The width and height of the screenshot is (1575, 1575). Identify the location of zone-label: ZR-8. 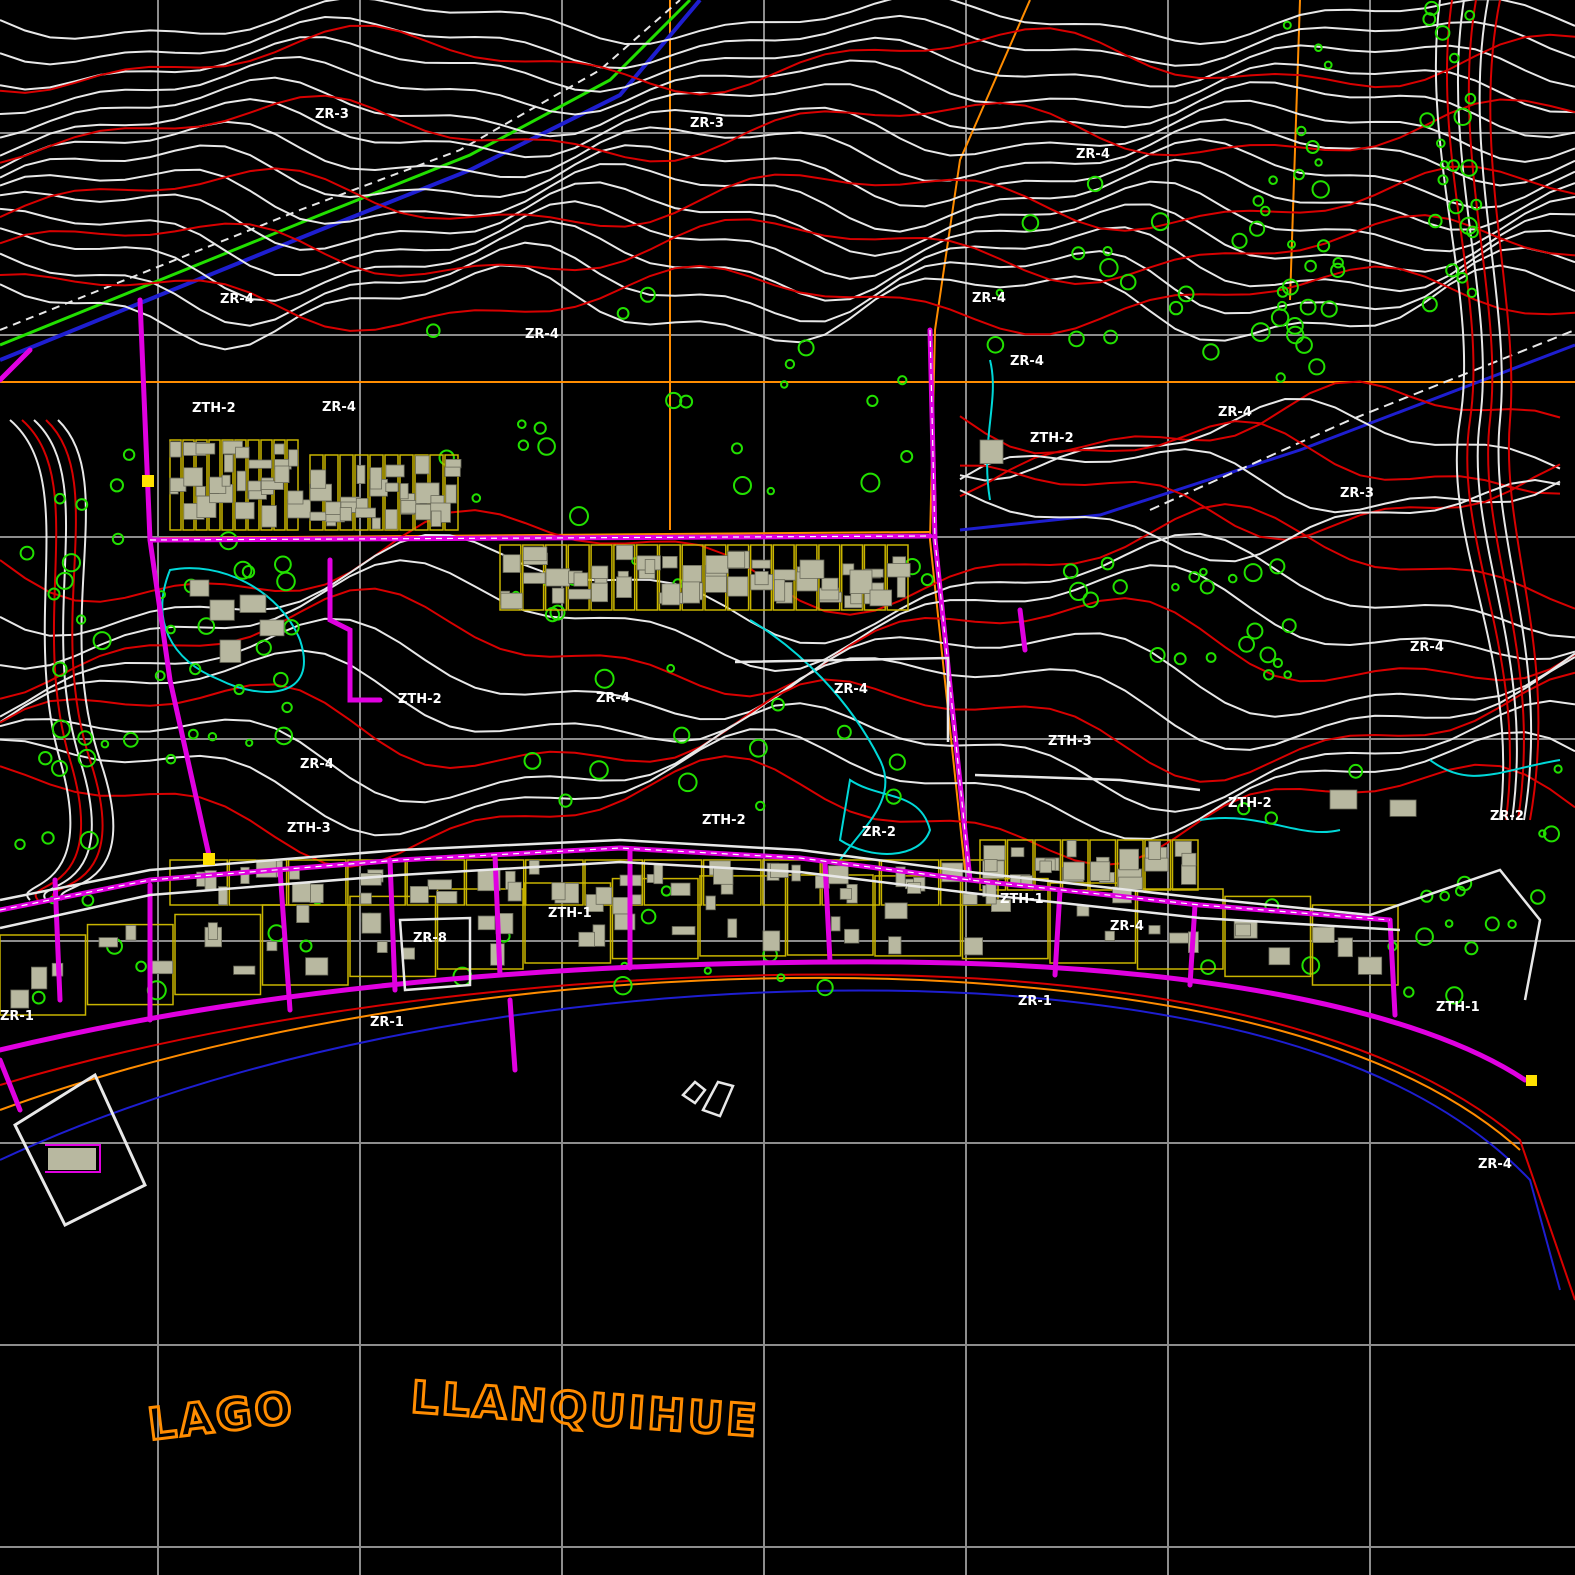
(430, 938).